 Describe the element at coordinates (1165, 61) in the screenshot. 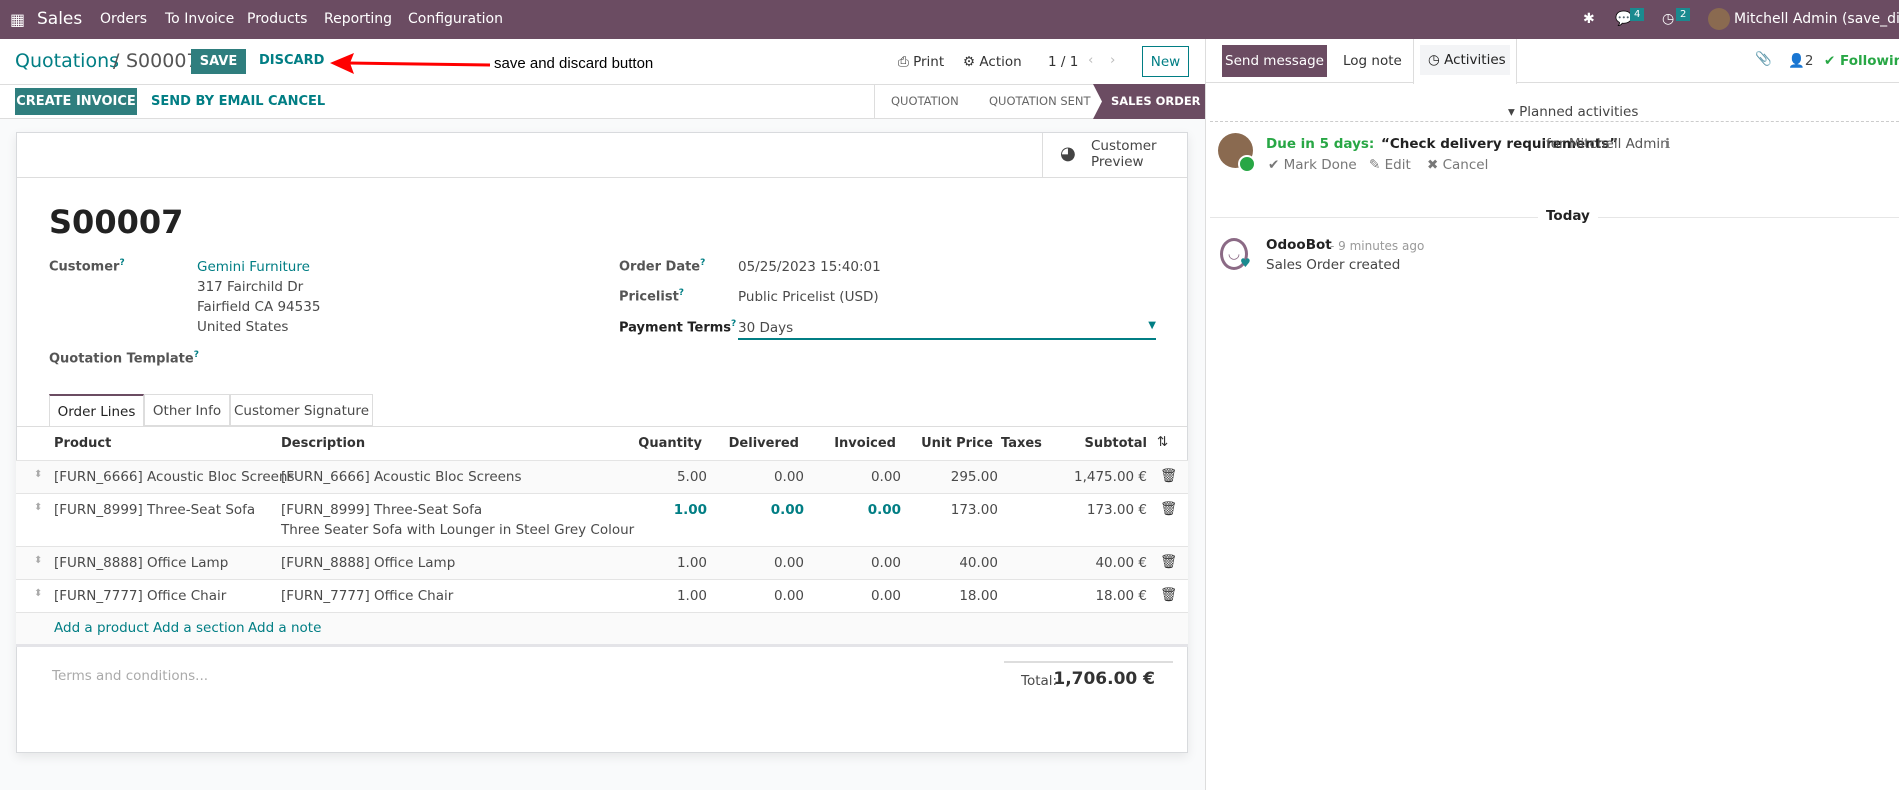

I see `new-button: New` at that location.